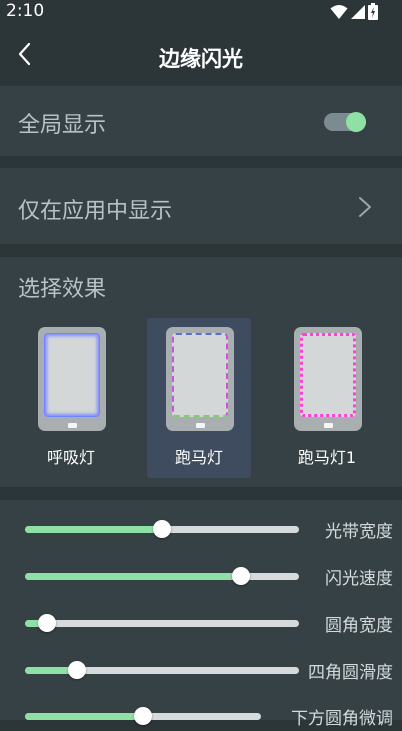 Image resolution: width=402 pixels, height=731 pixels. I want to click on status-time: 2:10, so click(25, 11).